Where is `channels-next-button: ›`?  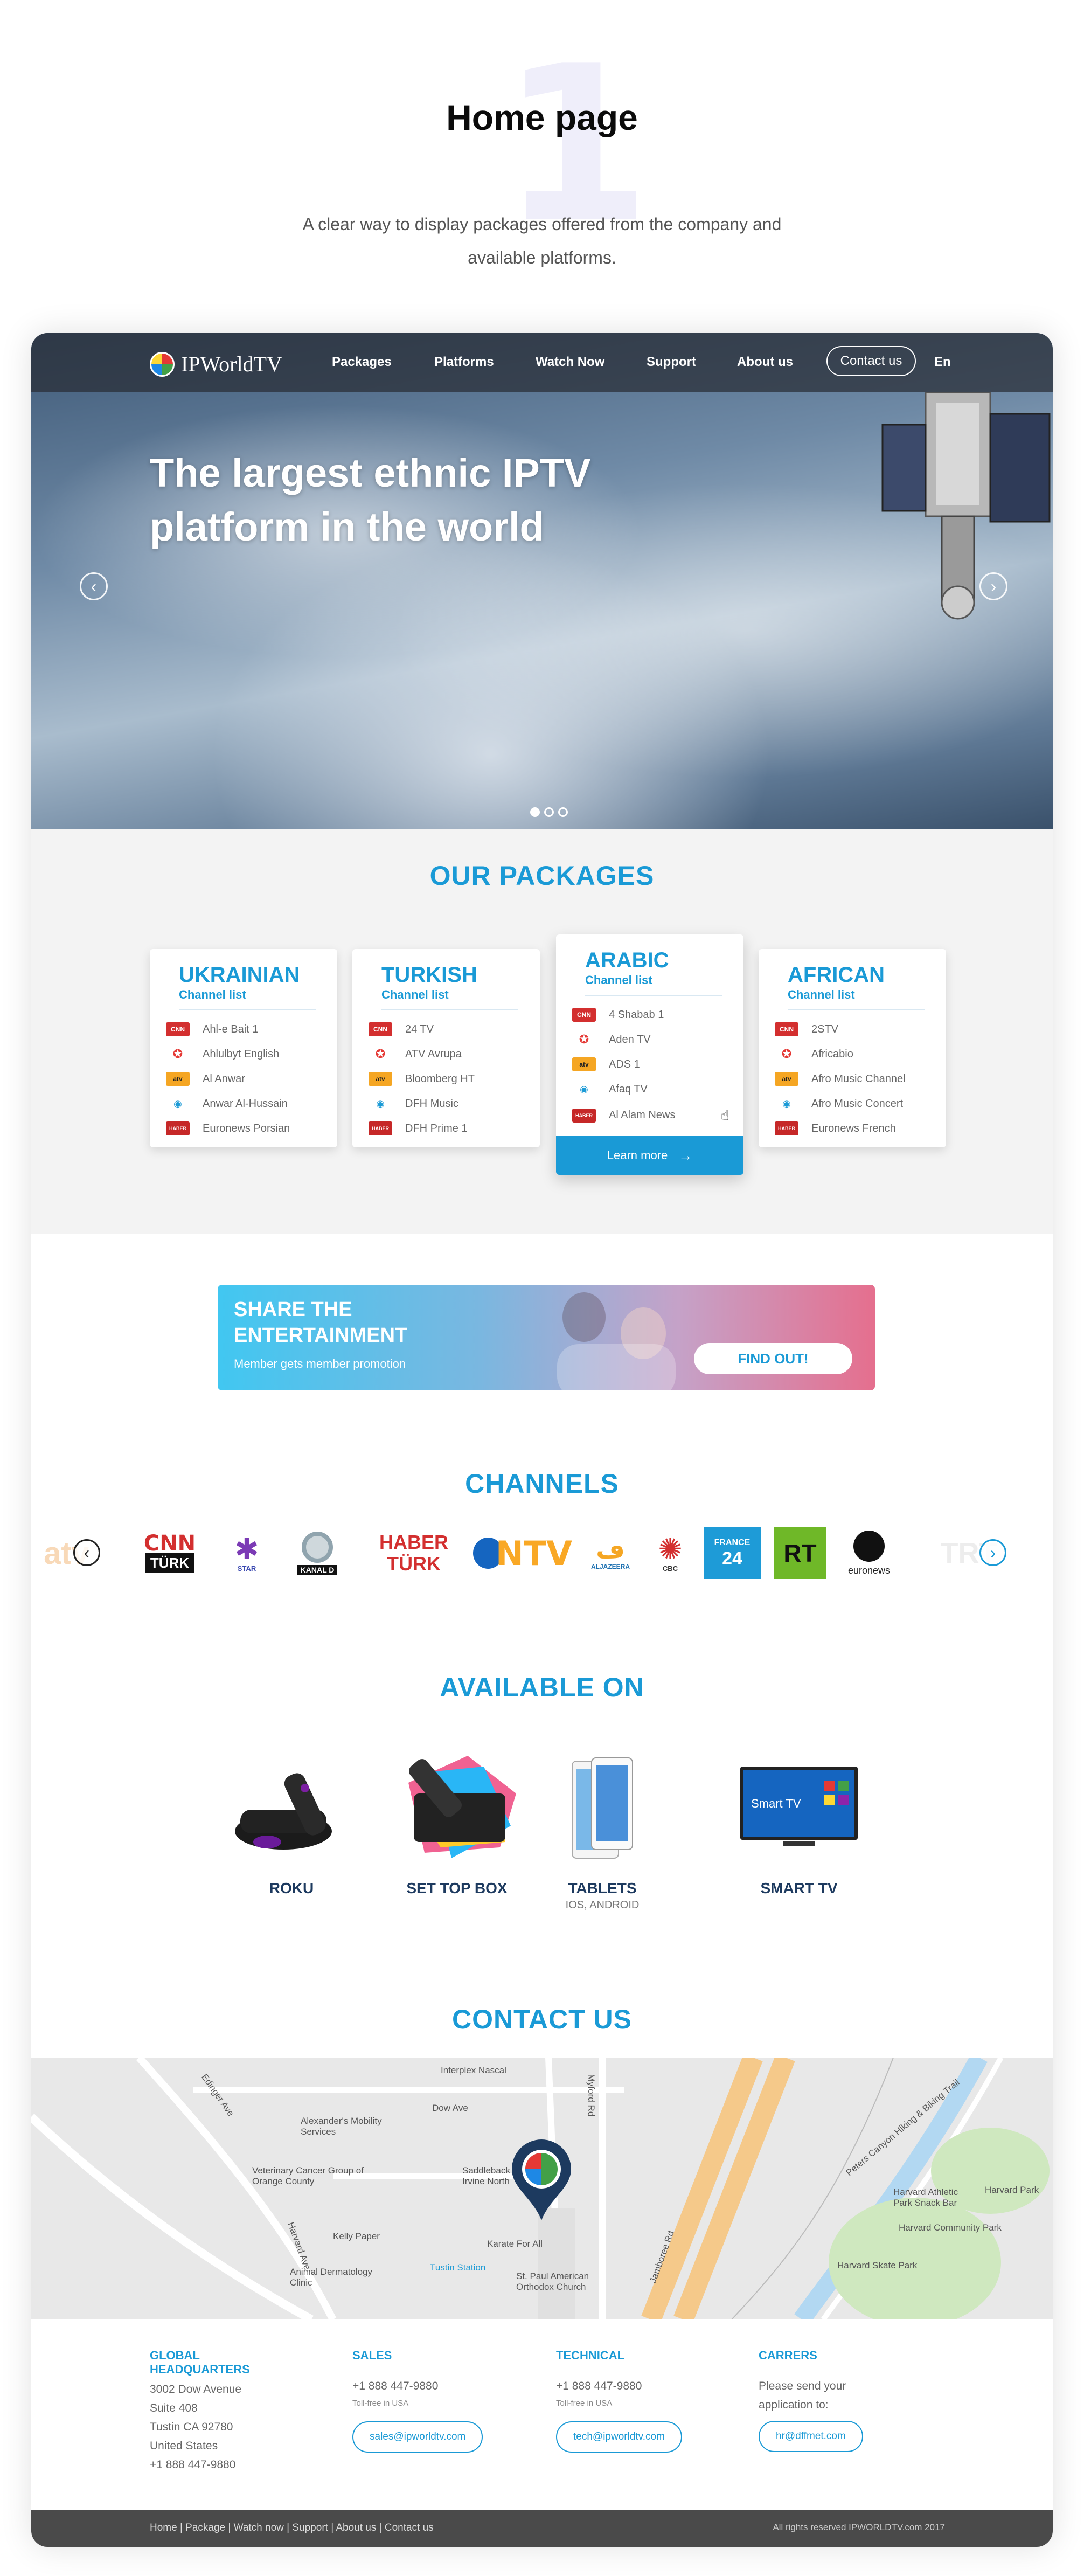
channels-next-button: › is located at coordinates (992, 1552).